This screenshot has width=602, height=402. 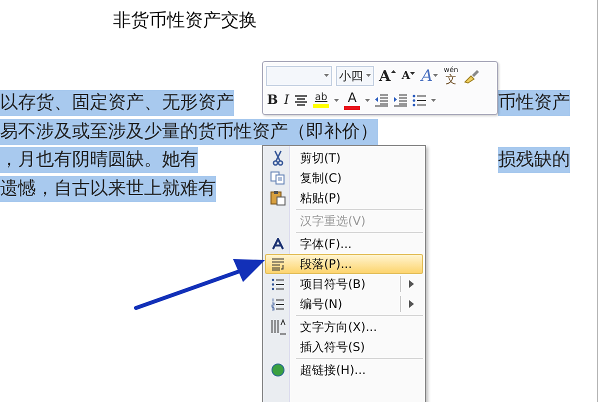 What do you see at coordinates (344, 304) in the screenshot?
I see `menu-item: 编号(N)` at bounding box center [344, 304].